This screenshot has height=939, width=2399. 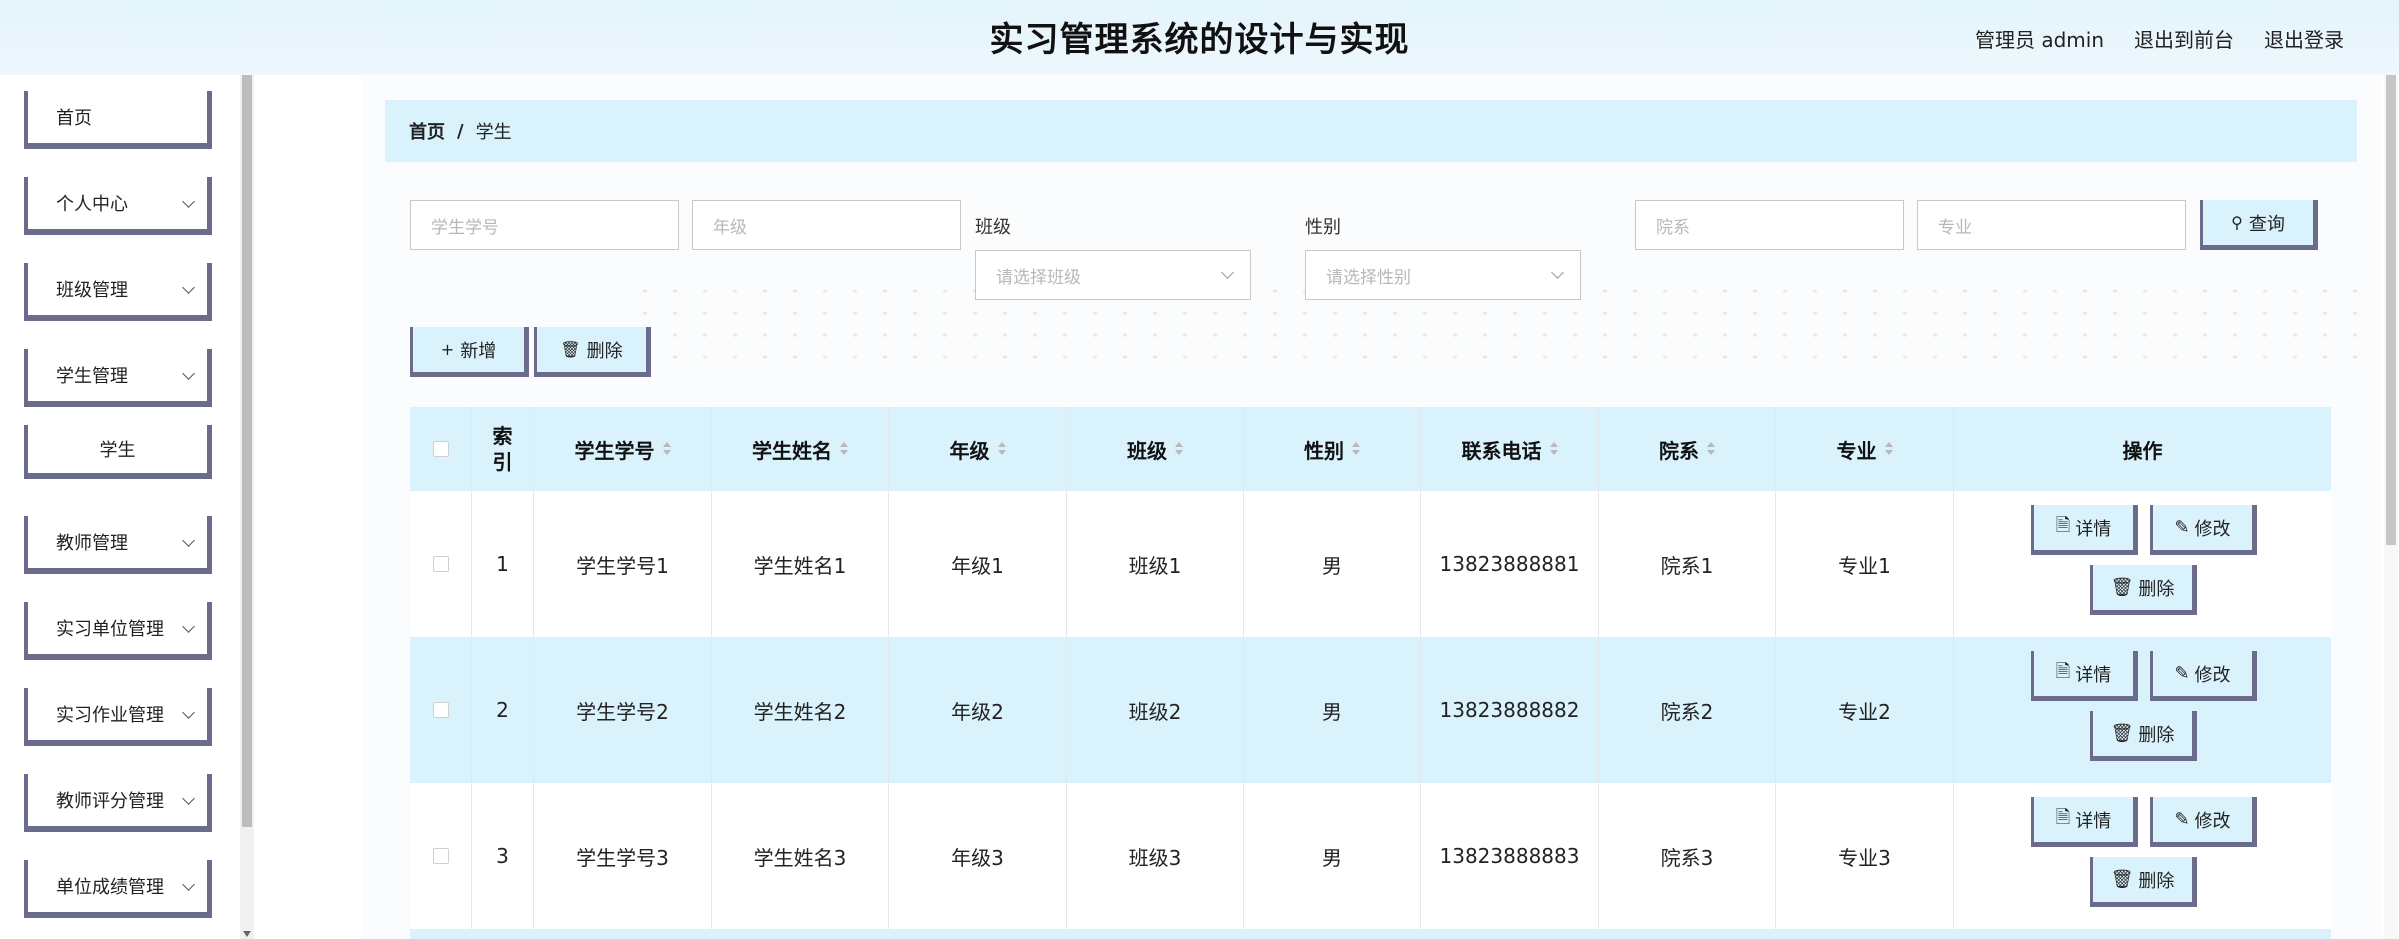 What do you see at coordinates (493, 132) in the screenshot?
I see `breadcrumb-current: 学生` at bounding box center [493, 132].